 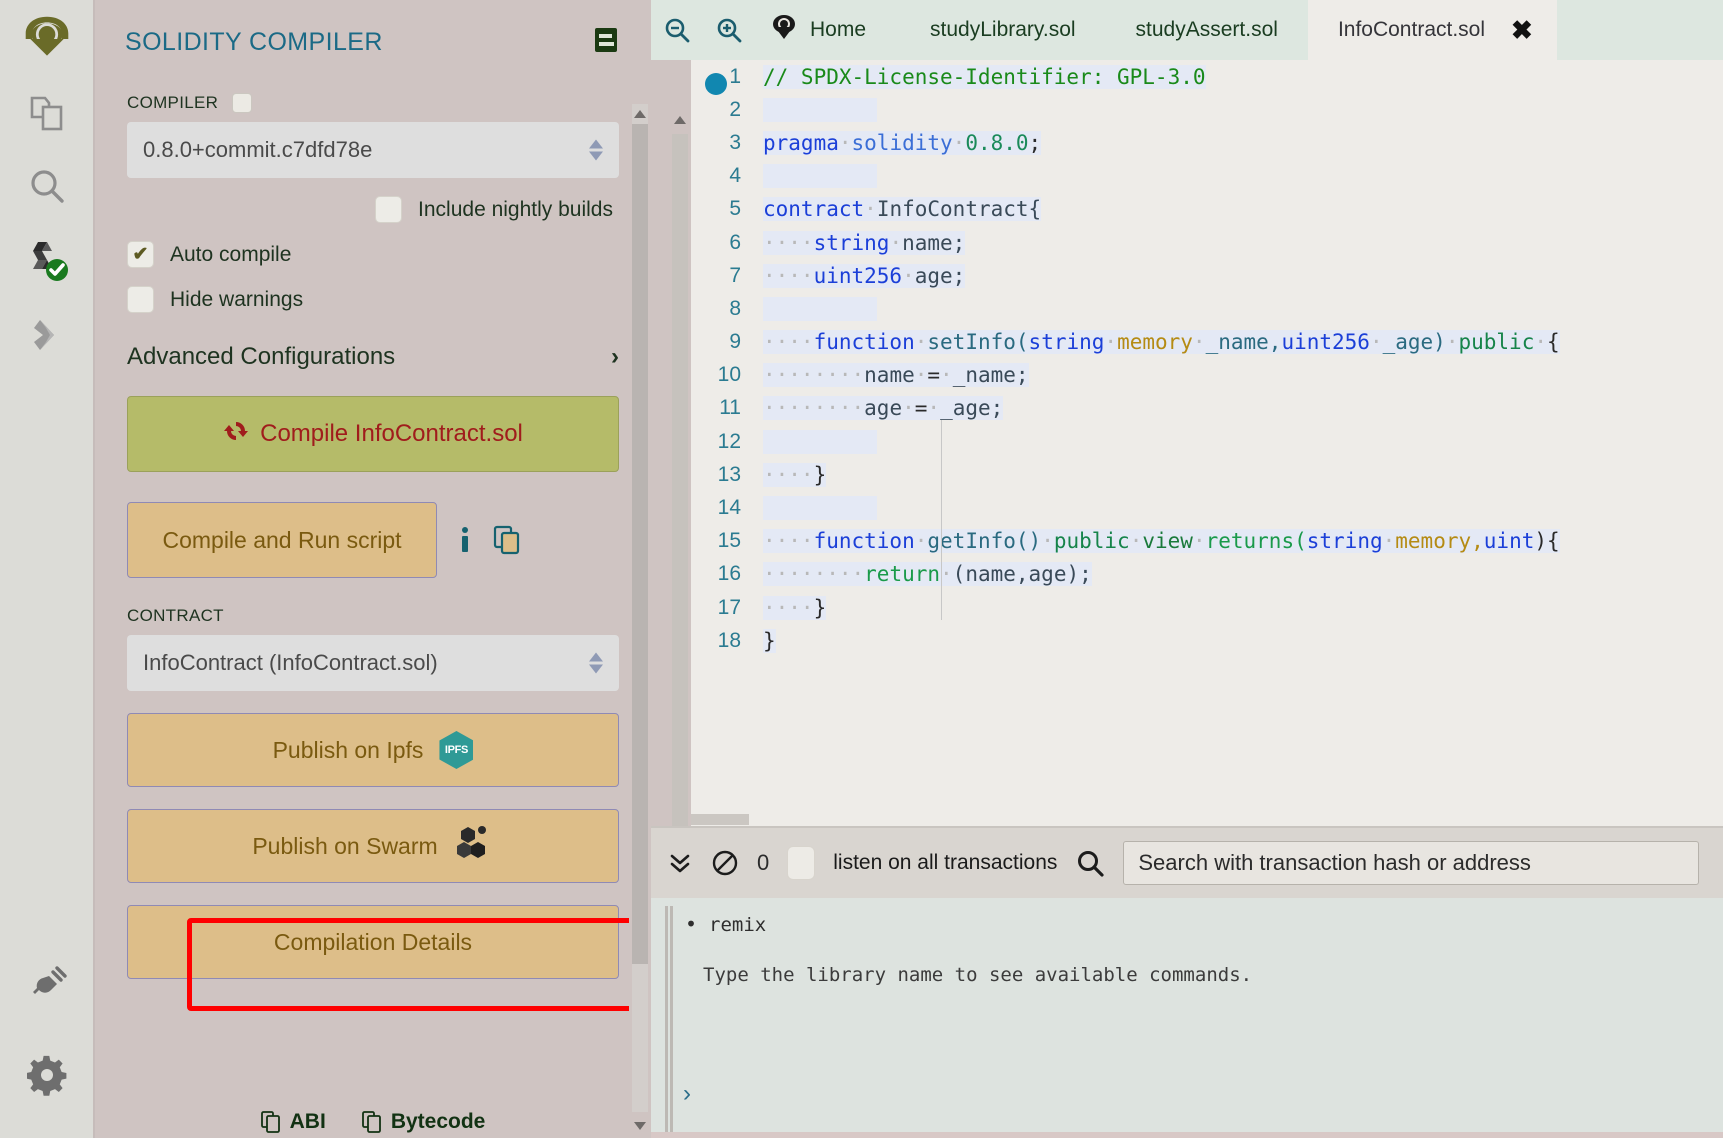 I want to click on advanced-configurations-toggle: Advanced Configurations ›, so click(x=373, y=357).